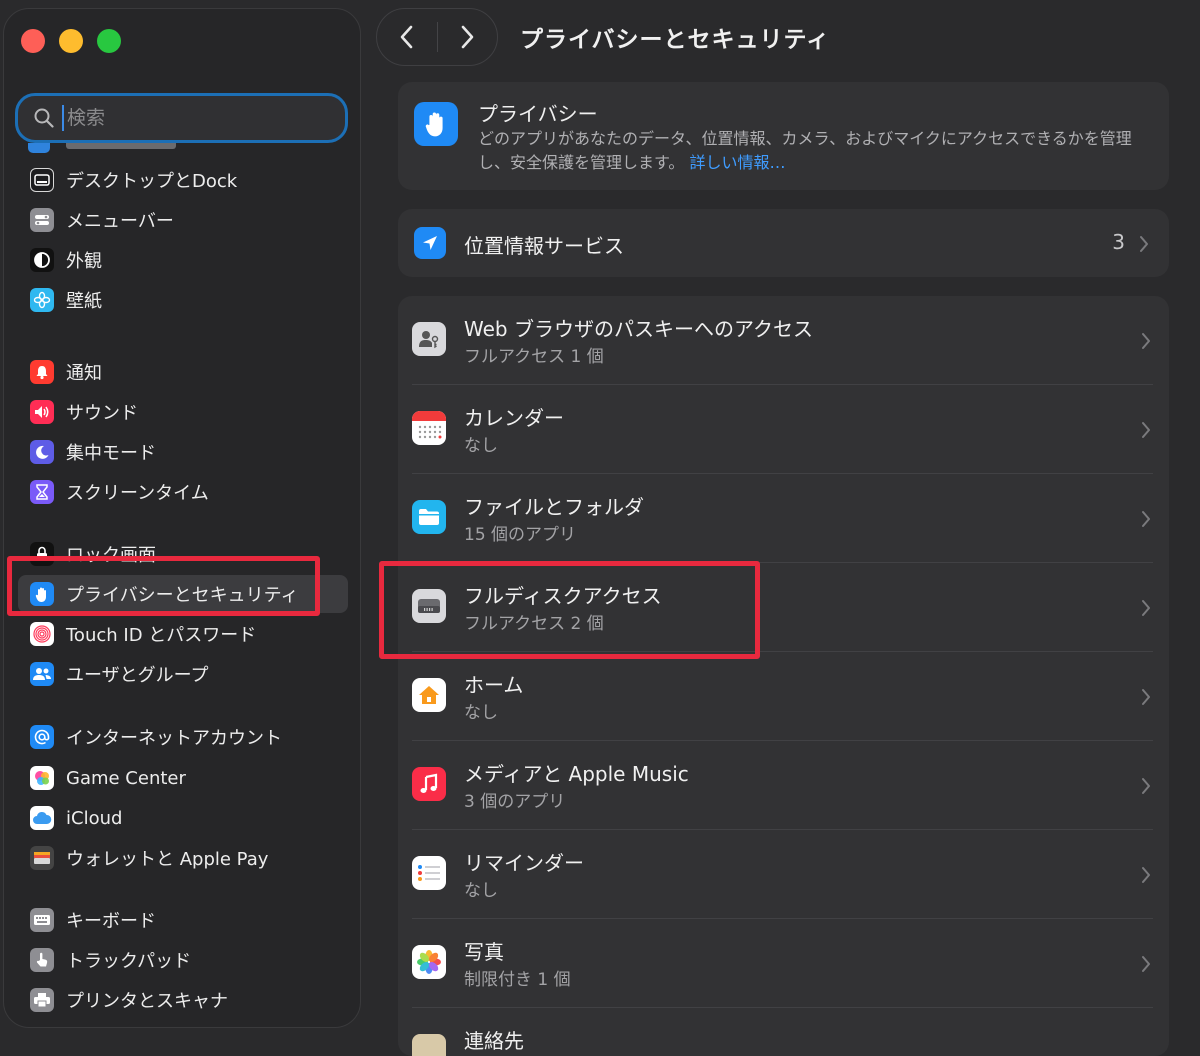  What do you see at coordinates (484, 952) in the screenshot?
I see `list-item-title: 写真` at bounding box center [484, 952].